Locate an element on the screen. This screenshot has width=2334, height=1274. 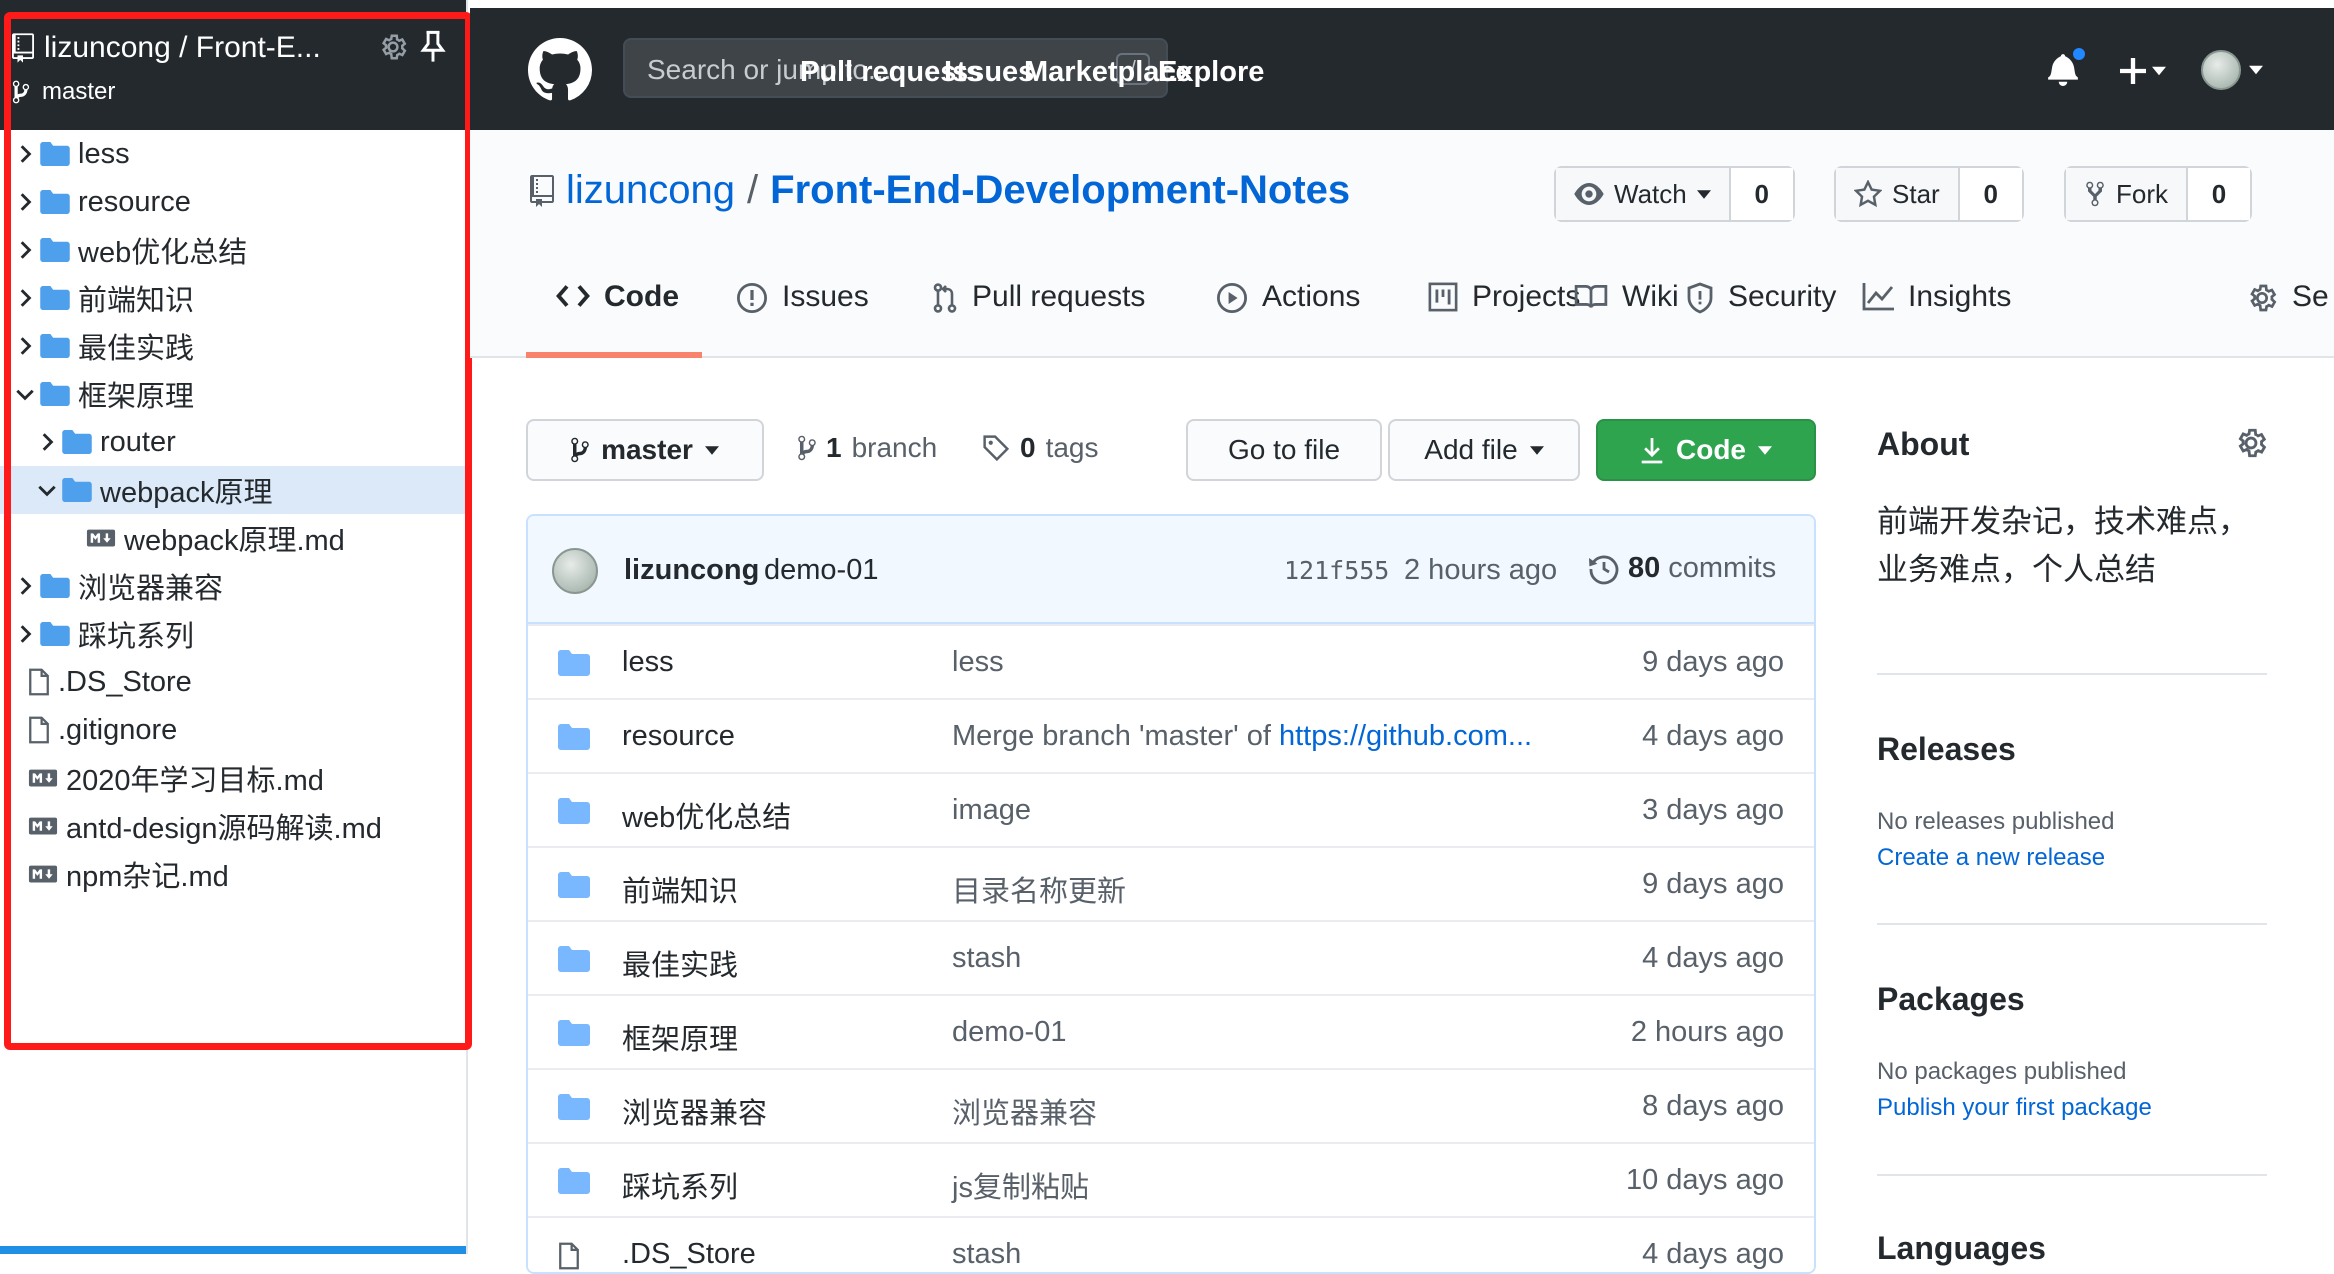
file-commit-message: less is located at coordinates (978, 662).